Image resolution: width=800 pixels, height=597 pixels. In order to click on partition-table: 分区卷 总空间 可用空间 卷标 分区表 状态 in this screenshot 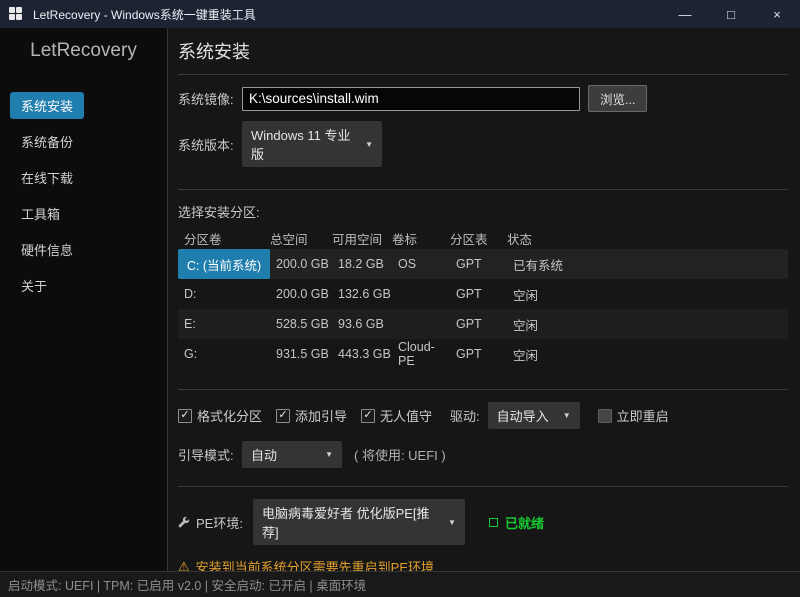, I will do `click(483, 238)`.